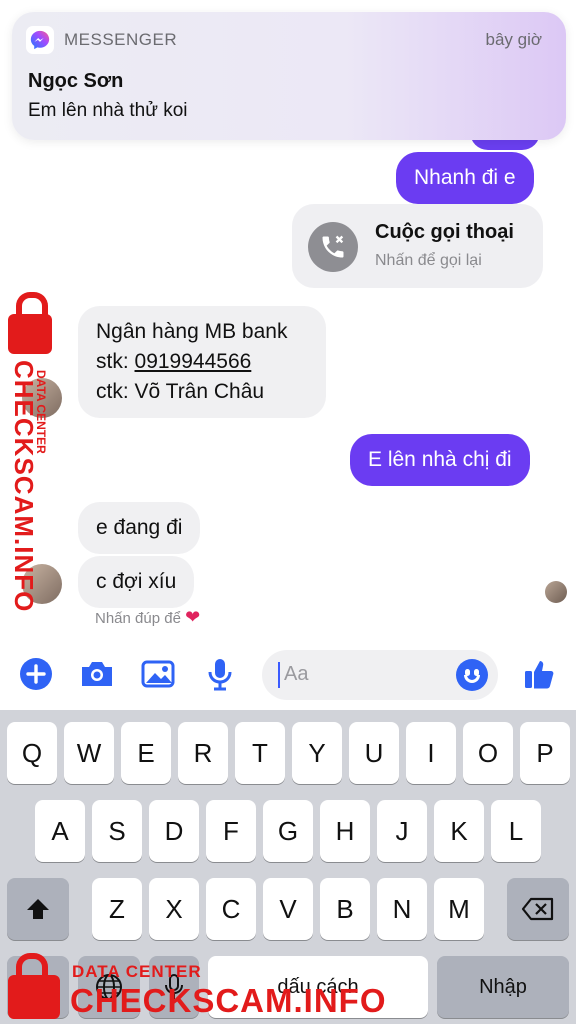 Image resolution: width=576 pixels, height=1024 pixels. What do you see at coordinates (417, 246) in the screenshot?
I see `missed-call-card: Cuộc gọi thoại Nhấn để gọi lại` at bounding box center [417, 246].